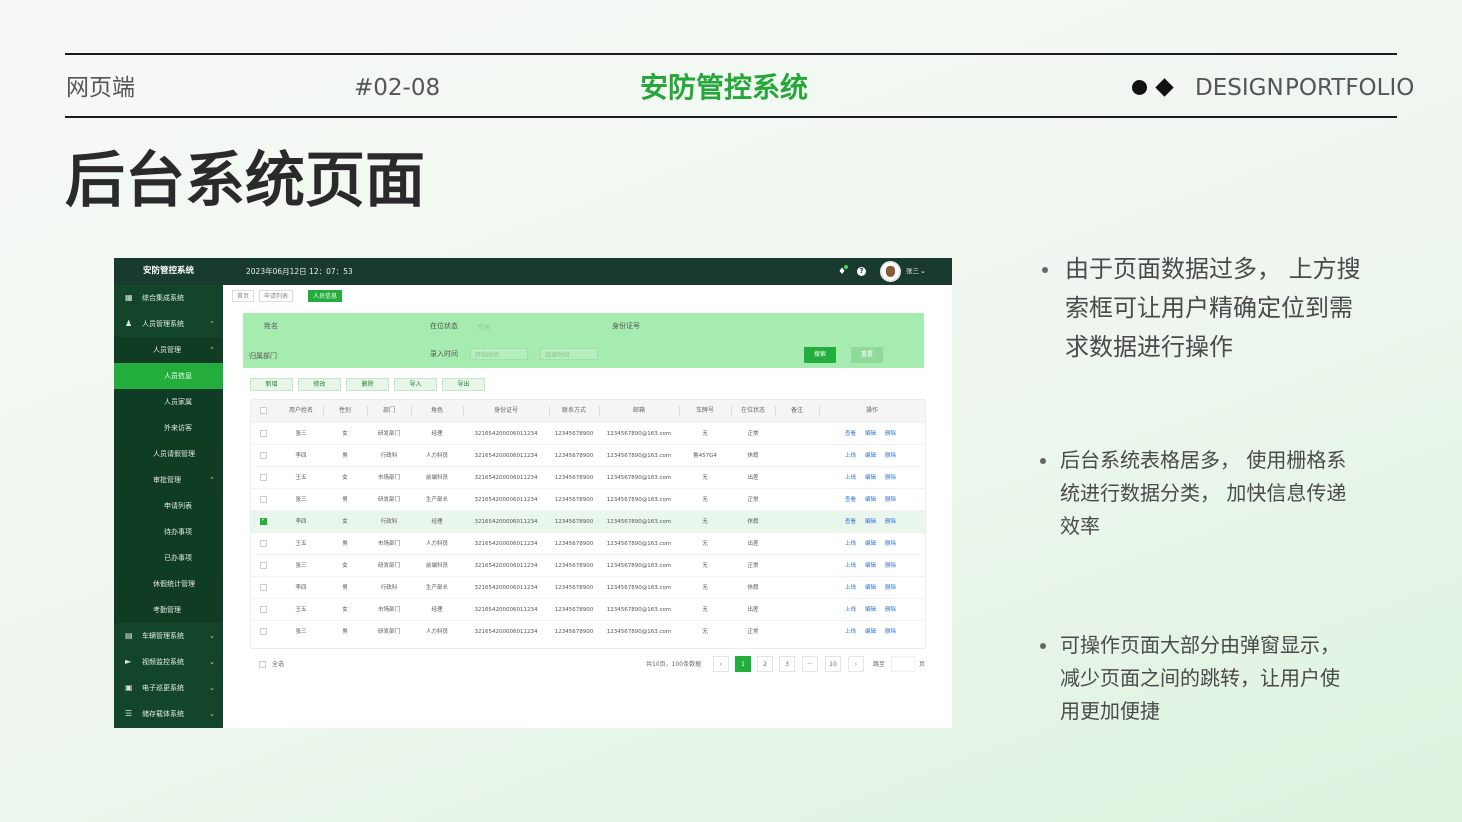  Describe the element at coordinates (721, 664) in the screenshot. I see `pagination-prev: ‹` at that location.